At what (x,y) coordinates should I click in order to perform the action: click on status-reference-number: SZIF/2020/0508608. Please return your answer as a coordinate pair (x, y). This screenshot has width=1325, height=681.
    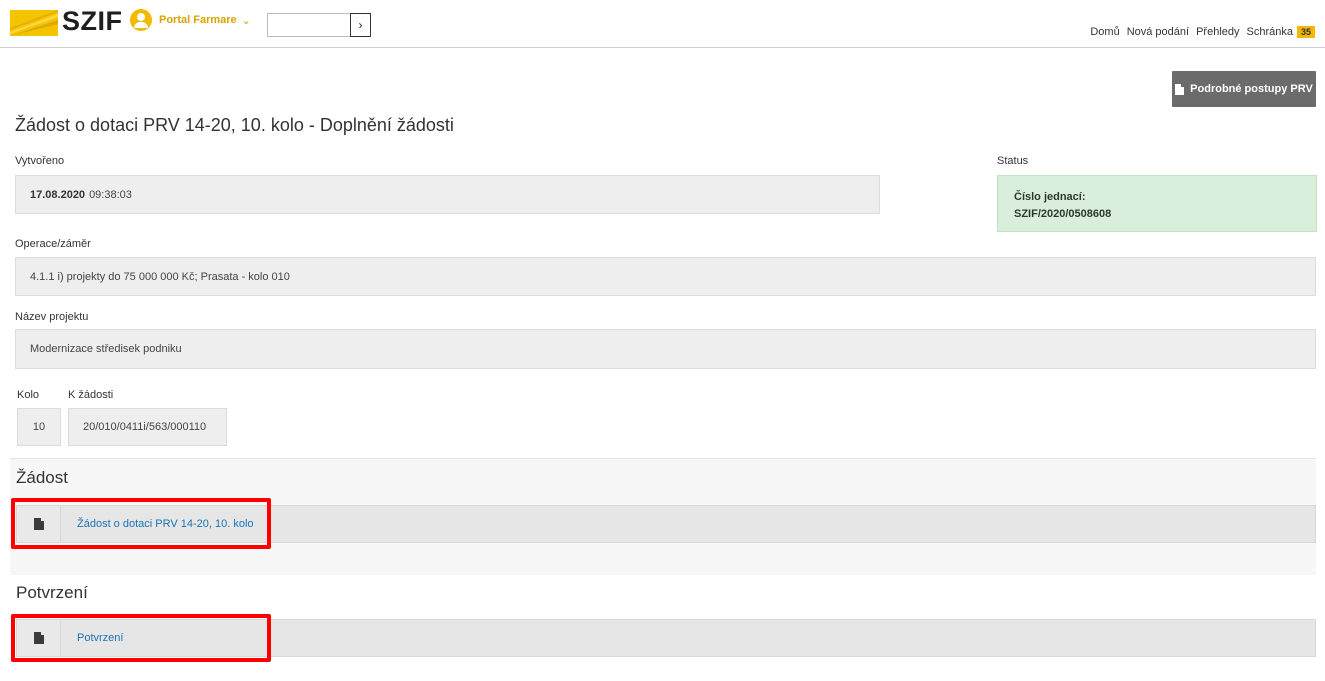
    Looking at the image, I should click on (1063, 214).